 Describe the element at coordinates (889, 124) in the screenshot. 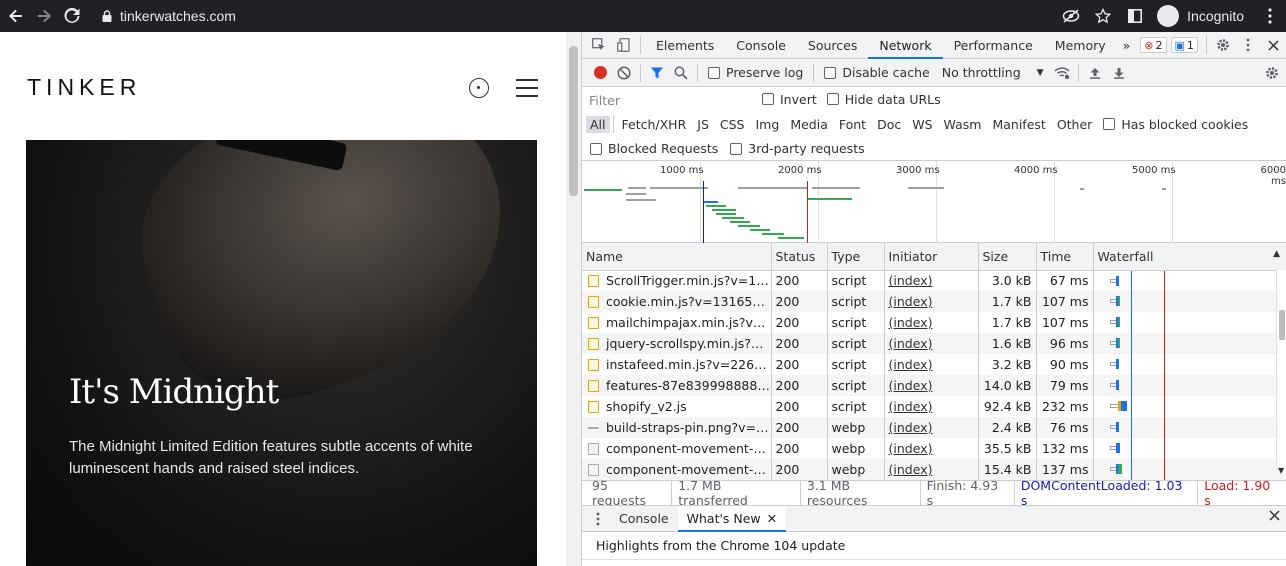

I see `type-filter-doc: Doc` at that location.